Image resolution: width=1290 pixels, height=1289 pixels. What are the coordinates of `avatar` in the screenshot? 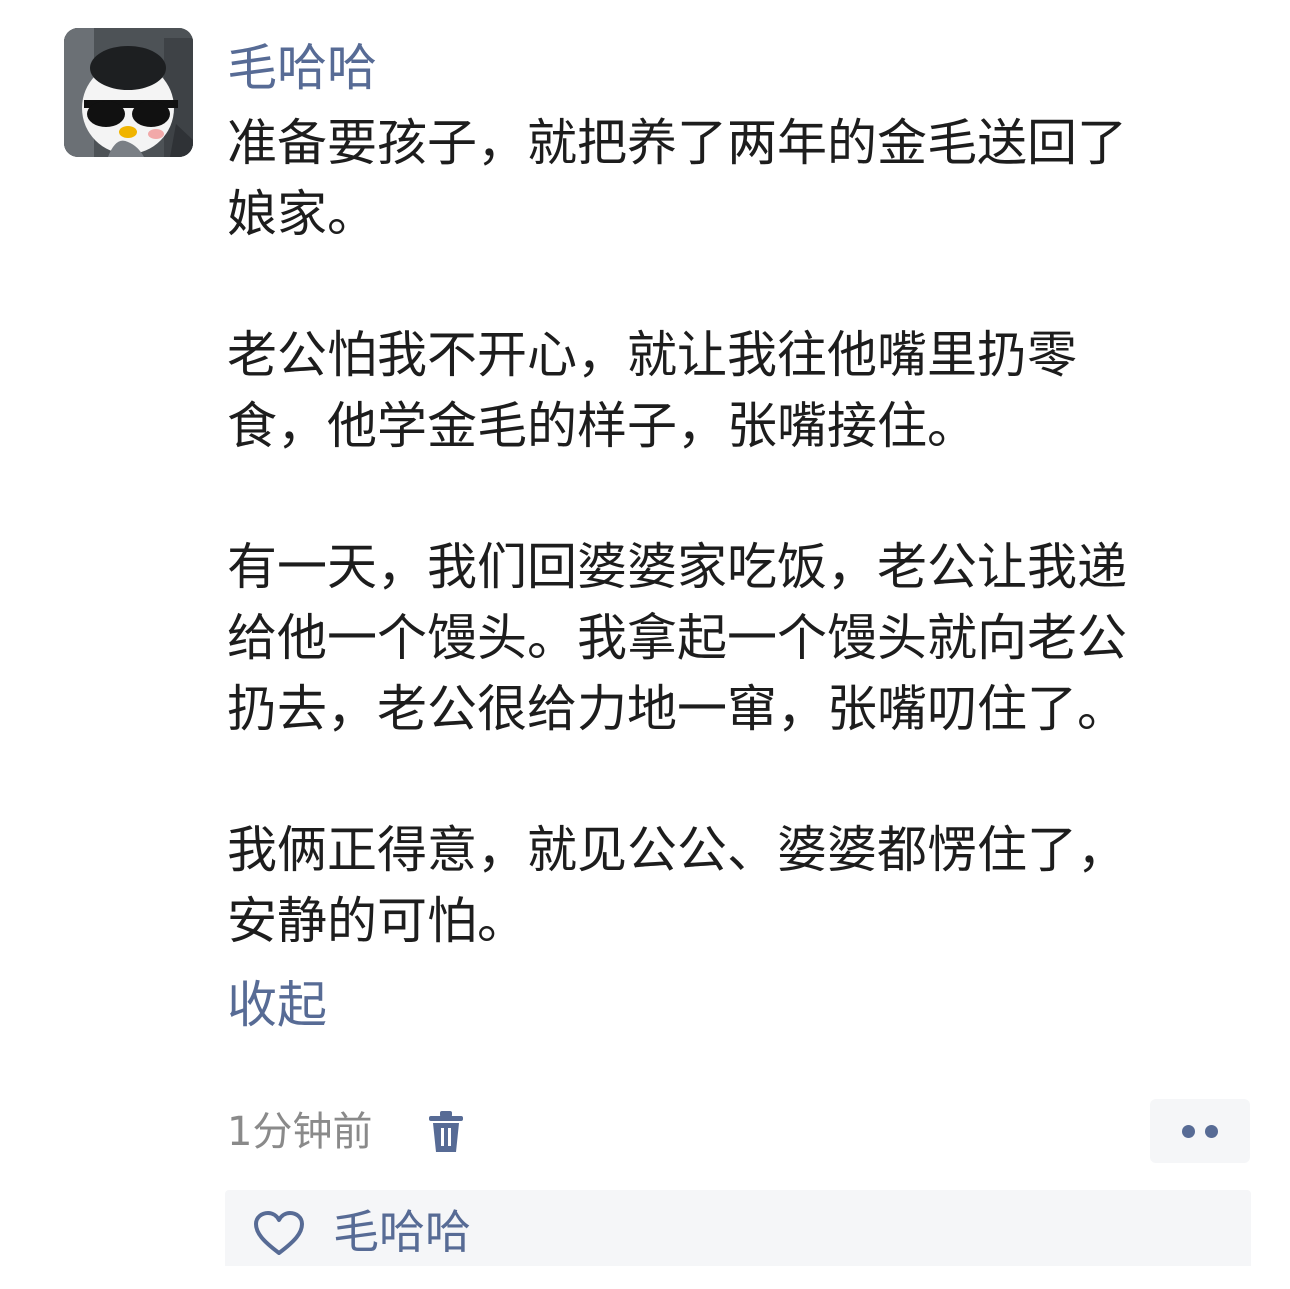 It's located at (128, 92).